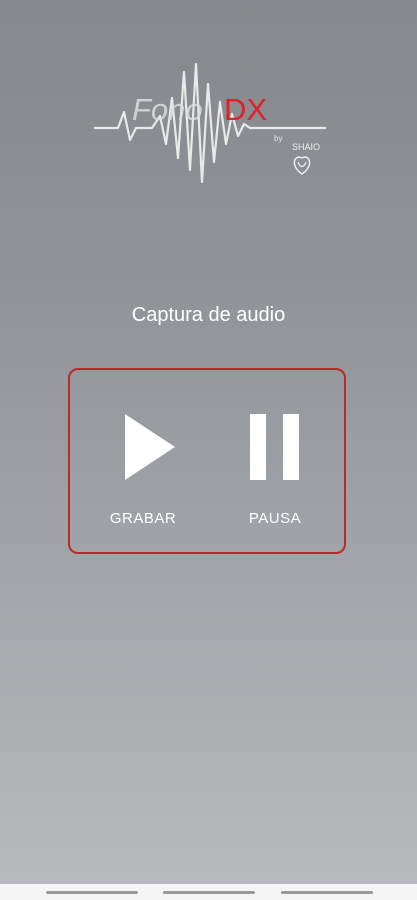 This screenshot has height=900, width=417. What do you see at coordinates (306, 147) in the screenshot?
I see `logo-org-name: SHAIO` at bounding box center [306, 147].